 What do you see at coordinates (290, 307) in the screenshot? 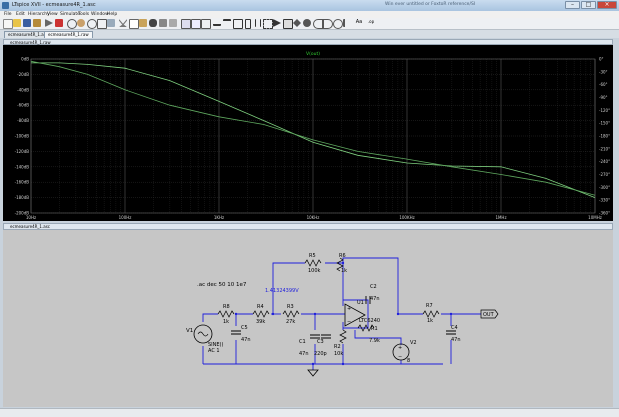
I see `r3-label: R3` at bounding box center [290, 307].